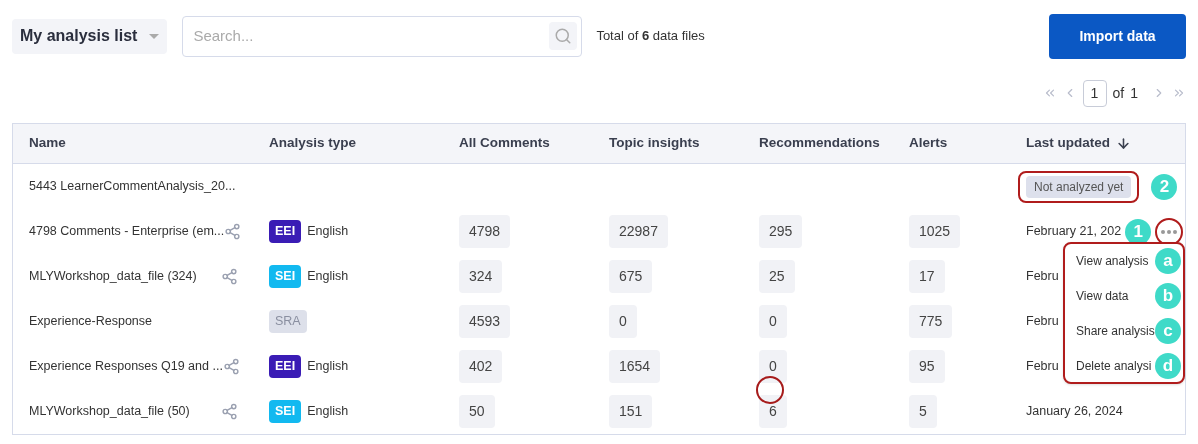  What do you see at coordinates (1168, 330) in the screenshot?
I see `callout-marker: c` at bounding box center [1168, 330].